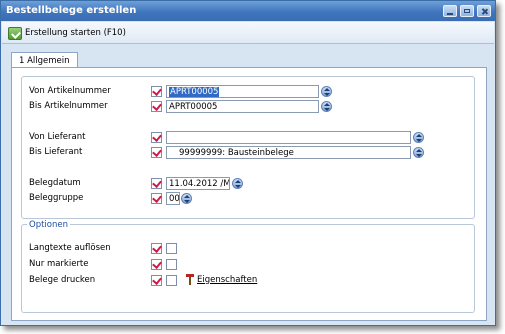  What do you see at coordinates (156, 198) in the screenshot?
I see `checkbox-beleggruppe` at bounding box center [156, 198].